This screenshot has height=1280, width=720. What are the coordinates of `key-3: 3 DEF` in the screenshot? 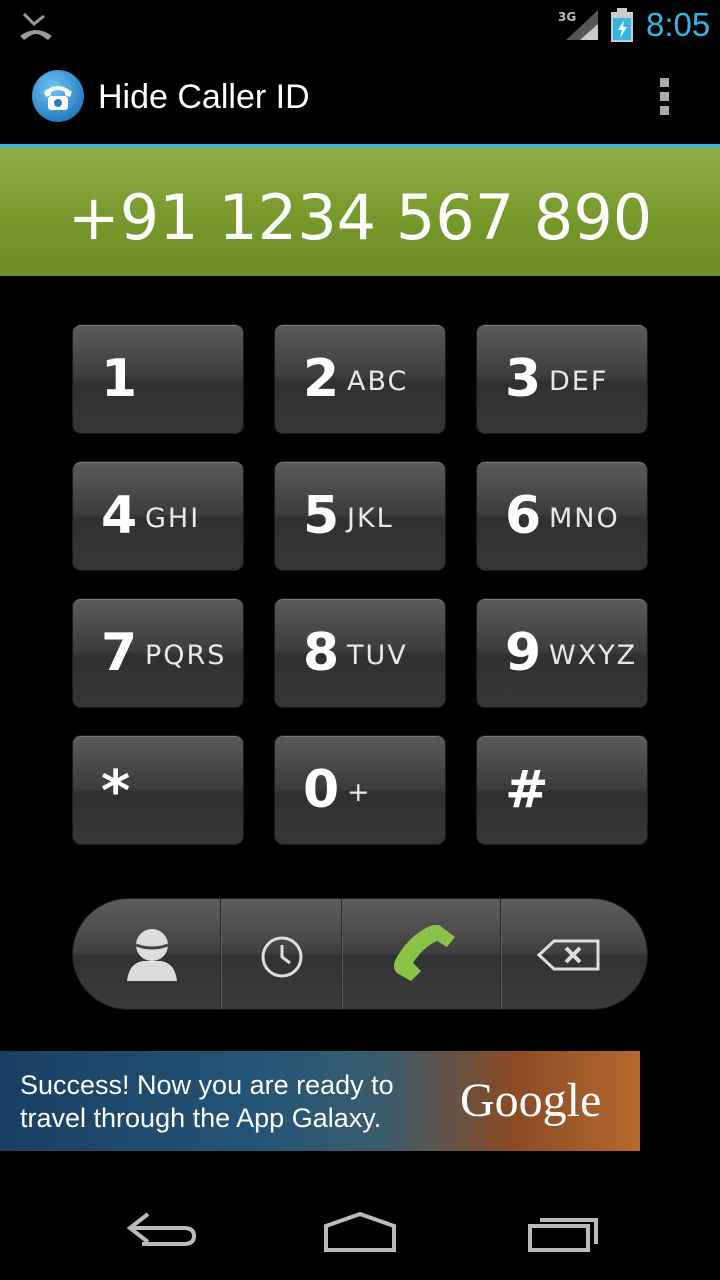 It's located at (562, 379).